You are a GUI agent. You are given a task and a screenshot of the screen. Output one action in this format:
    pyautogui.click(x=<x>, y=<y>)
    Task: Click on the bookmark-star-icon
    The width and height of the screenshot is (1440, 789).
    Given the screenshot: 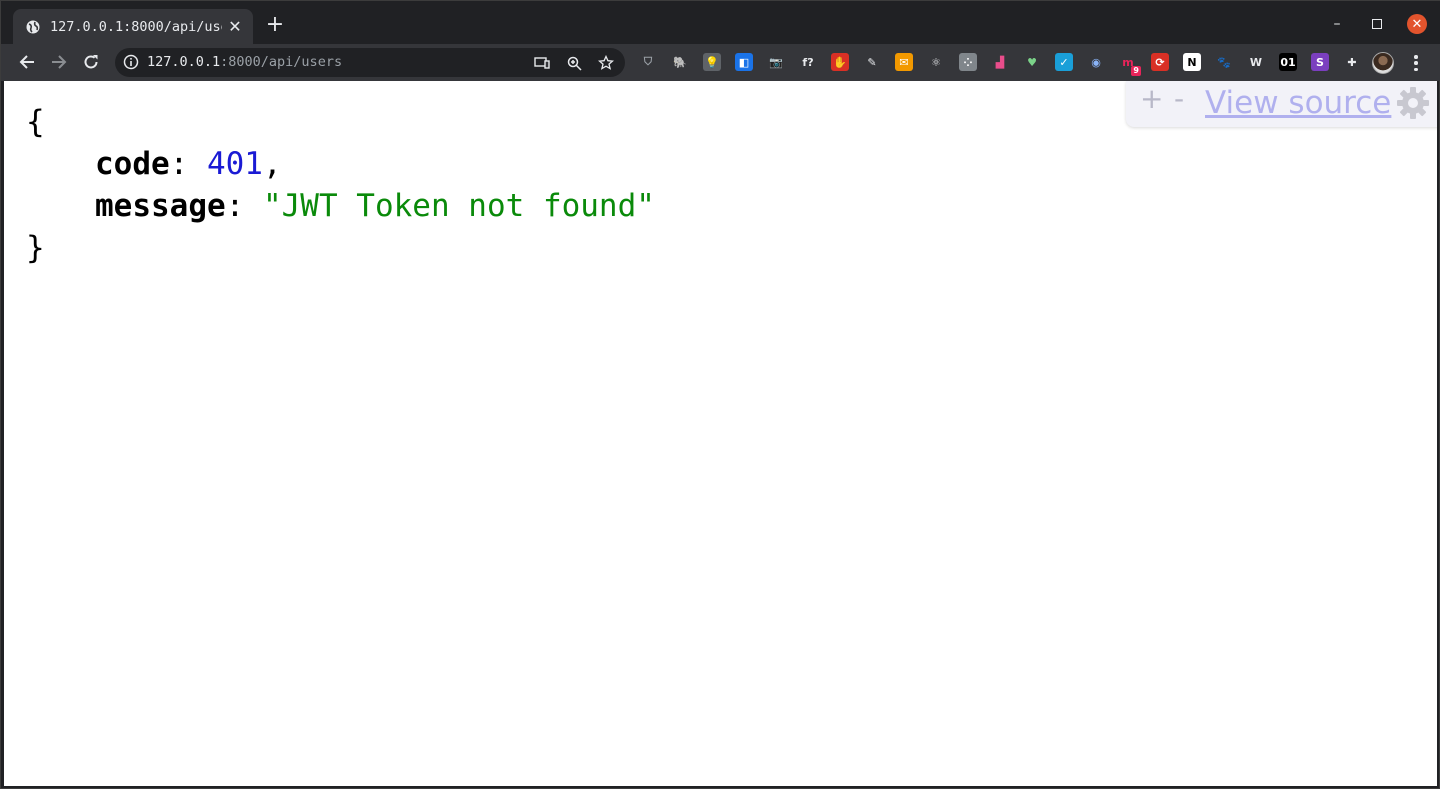 What is the action you would take?
    pyautogui.click(x=606, y=63)
    